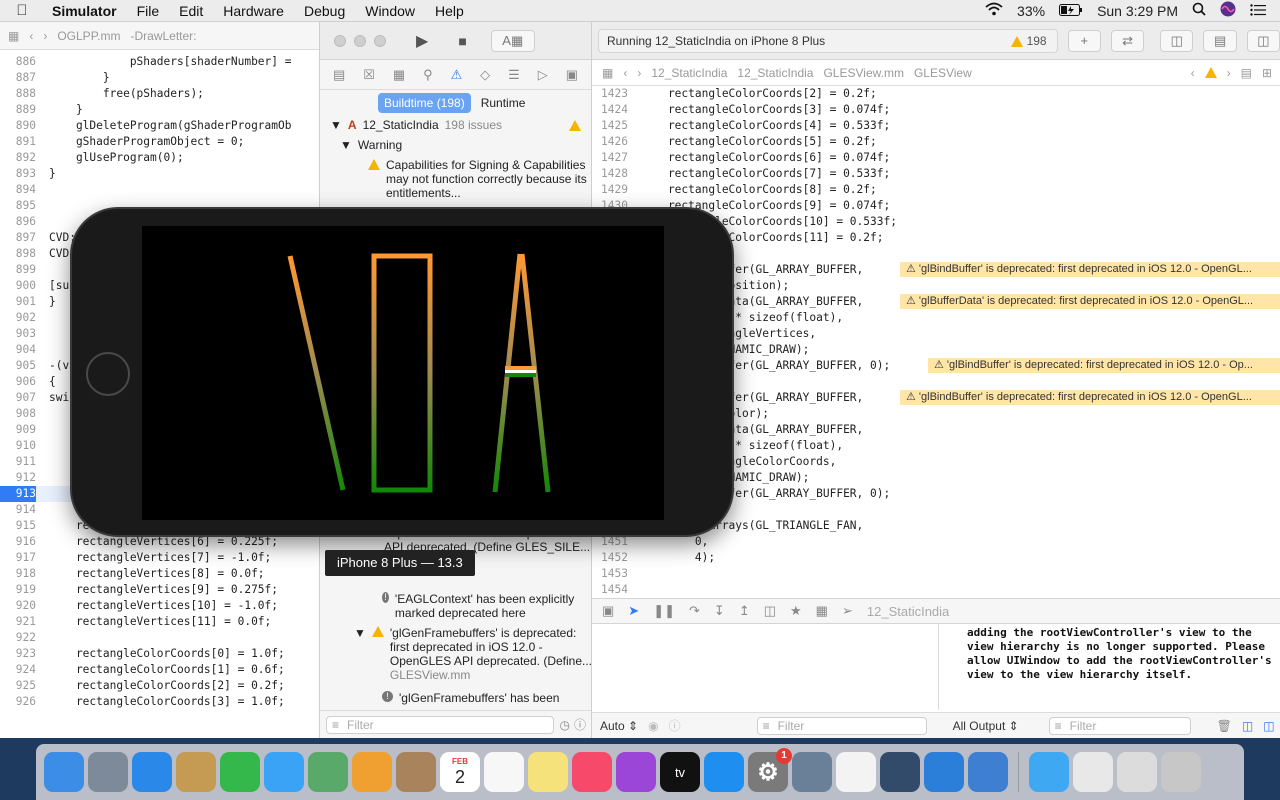 The image size is (1280, 800). What do you see at coordinates (619, 726) in the screenshot?
I see `auto-variables-select: Auto ⇕` at bounding box center [619, 726].